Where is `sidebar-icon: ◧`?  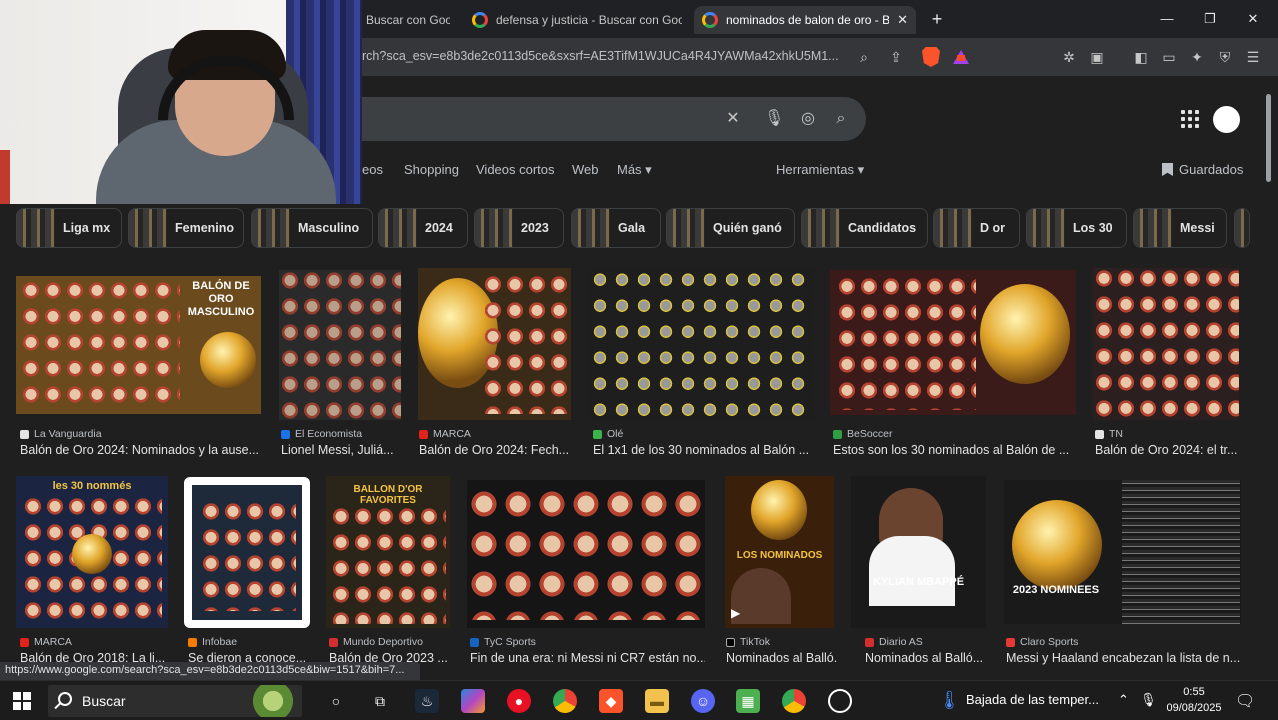
sidebar-icon: ◧ is located at coordinates (1141, 57).